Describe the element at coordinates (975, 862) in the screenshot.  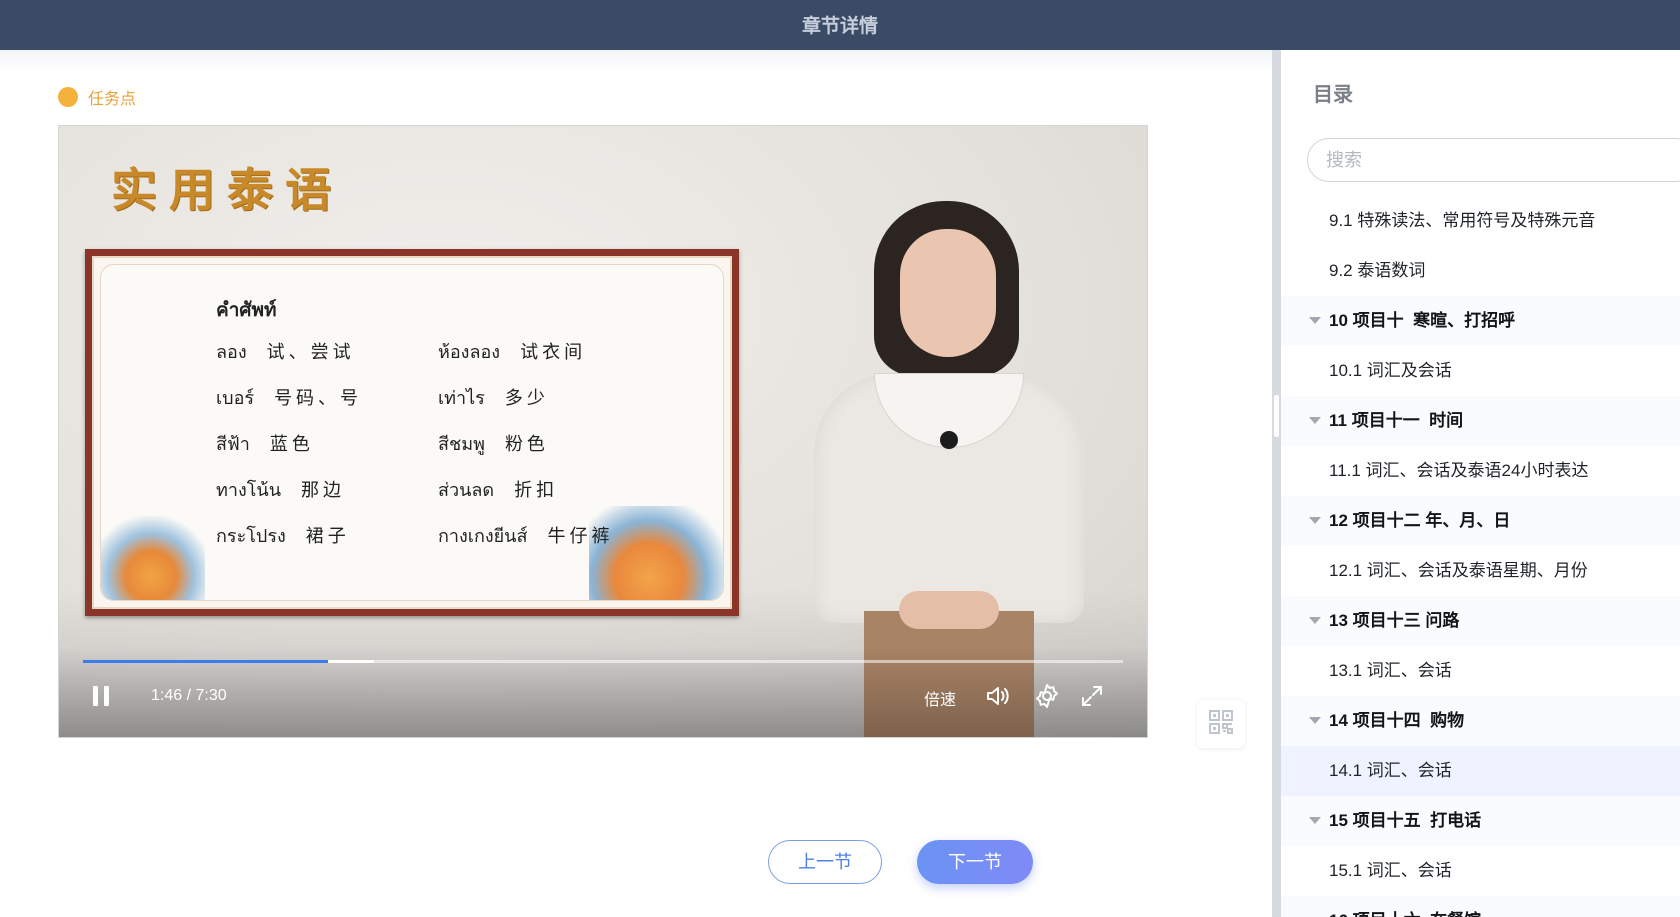
I see `next-section-button: 下一节` at that location.